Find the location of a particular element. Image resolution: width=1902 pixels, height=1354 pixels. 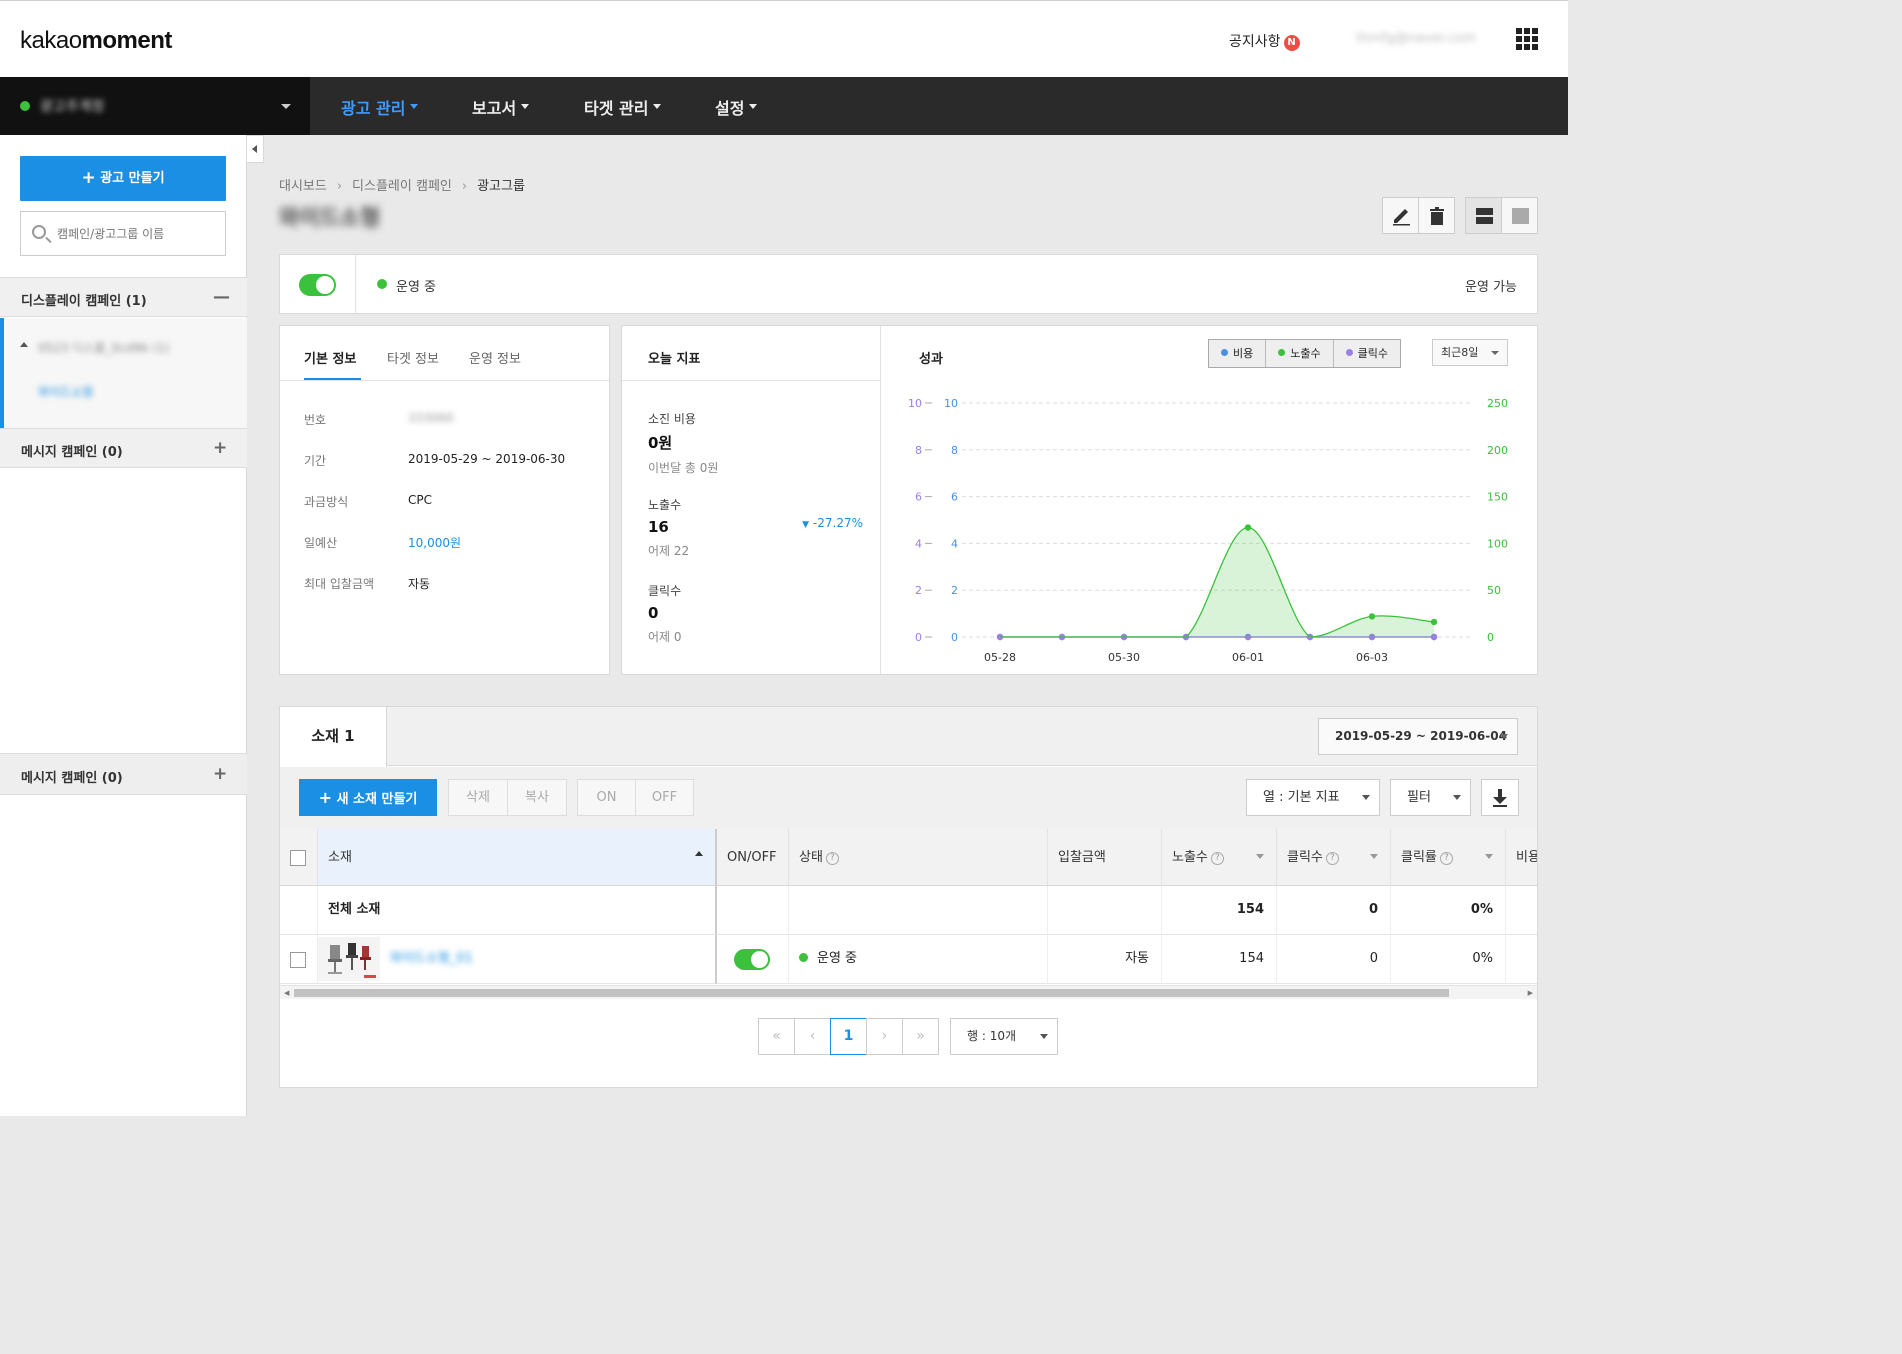

campaign-search-input is located at coordinates (137, 234).